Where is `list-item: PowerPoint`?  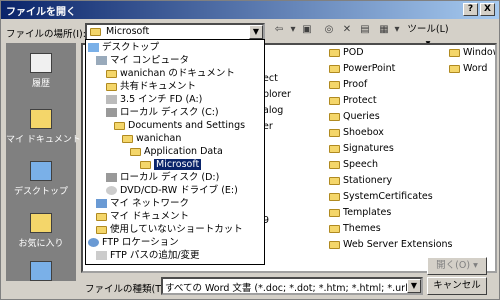 list-item: PowerPoint is located at coordinates (369, 68).